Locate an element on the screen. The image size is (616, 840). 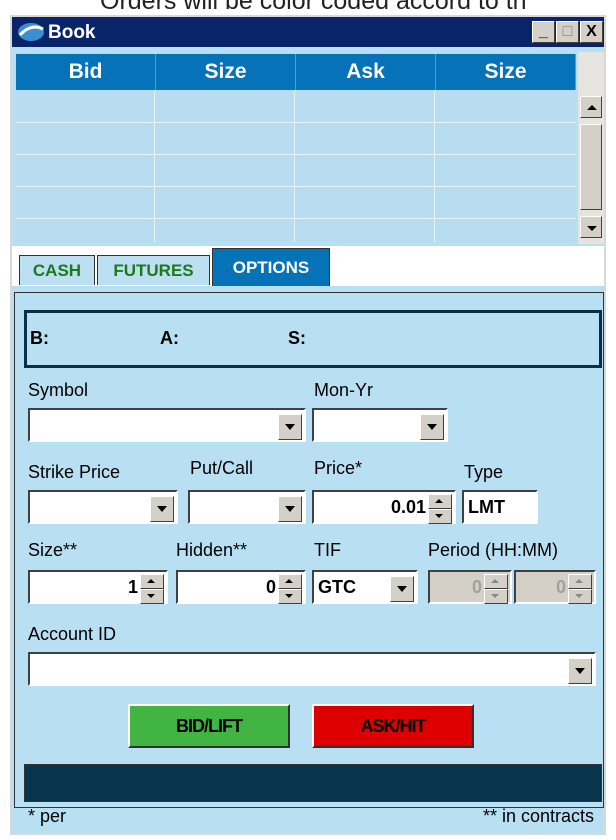
tif-label: TIF is located at coordinates (327, 550).